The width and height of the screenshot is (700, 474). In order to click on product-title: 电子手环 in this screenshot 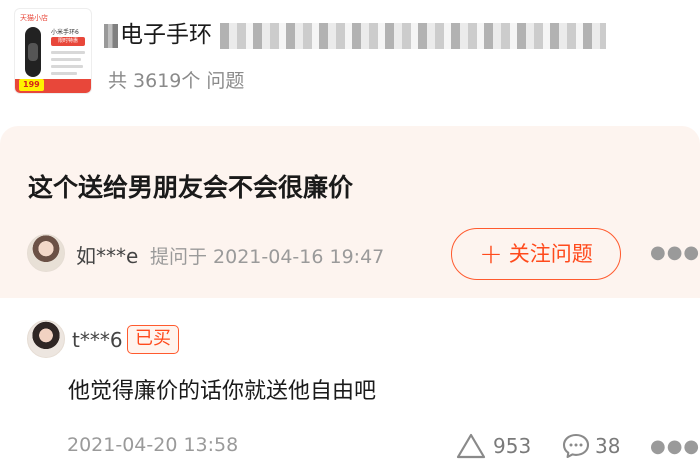, I will do `click(399, 35)`.